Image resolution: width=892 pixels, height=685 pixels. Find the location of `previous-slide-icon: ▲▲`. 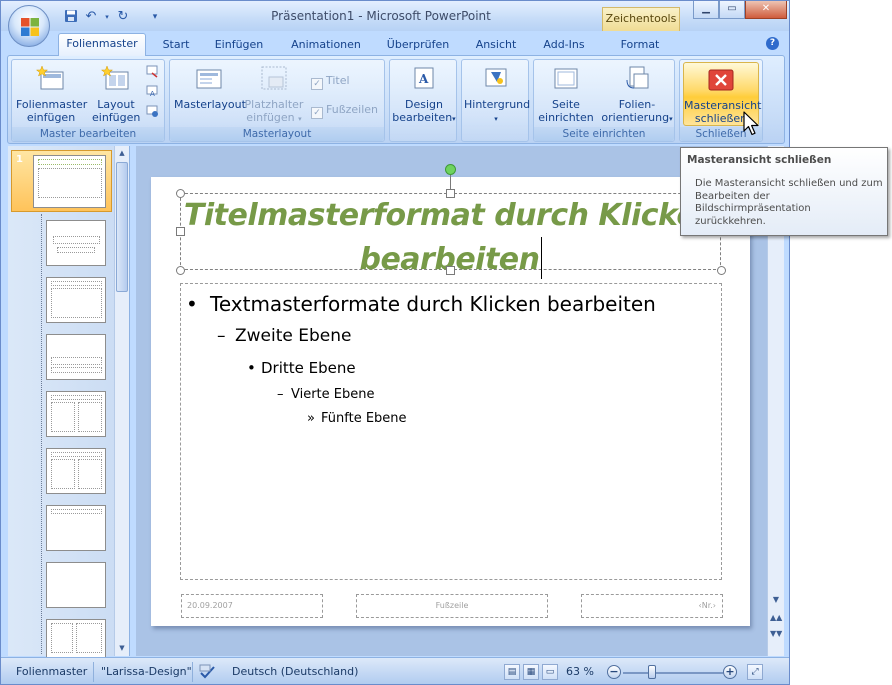

previous-slide-icon: ▲▲ is located at coordinates (776, 618).